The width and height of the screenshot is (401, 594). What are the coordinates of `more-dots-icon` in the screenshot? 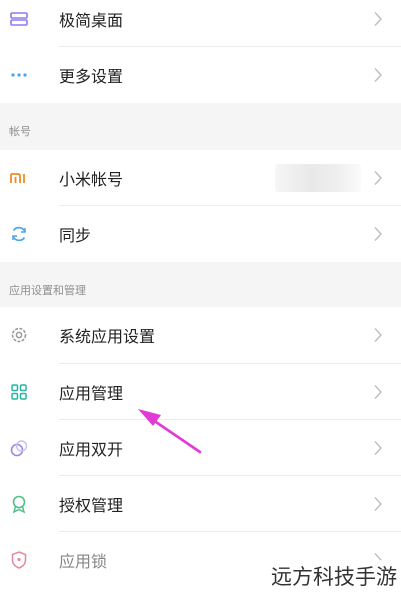 It's located at (19, 75).